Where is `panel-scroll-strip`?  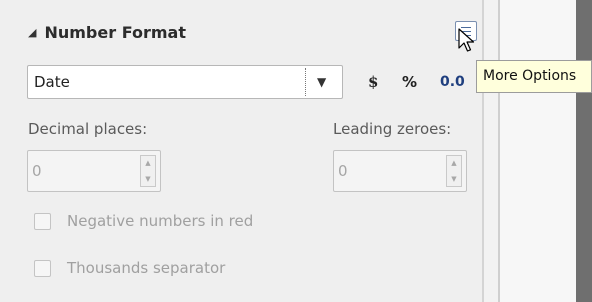
panel-scroll-strip is located at coordinates (491, 151).